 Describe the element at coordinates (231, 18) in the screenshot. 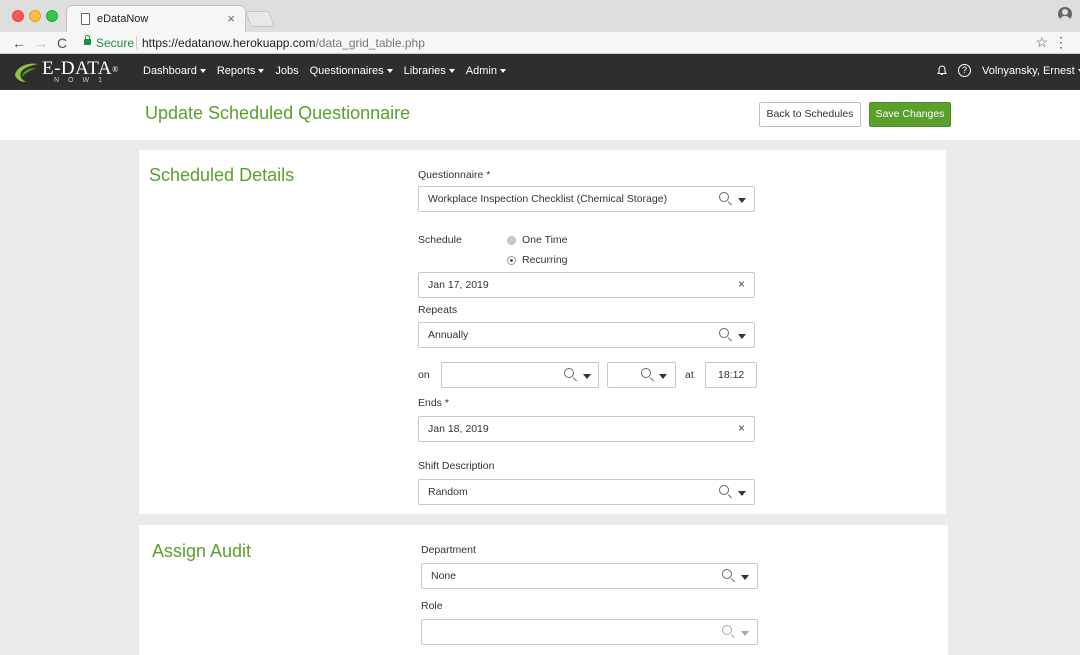

I see `tab-close-icon: ×` at that location.